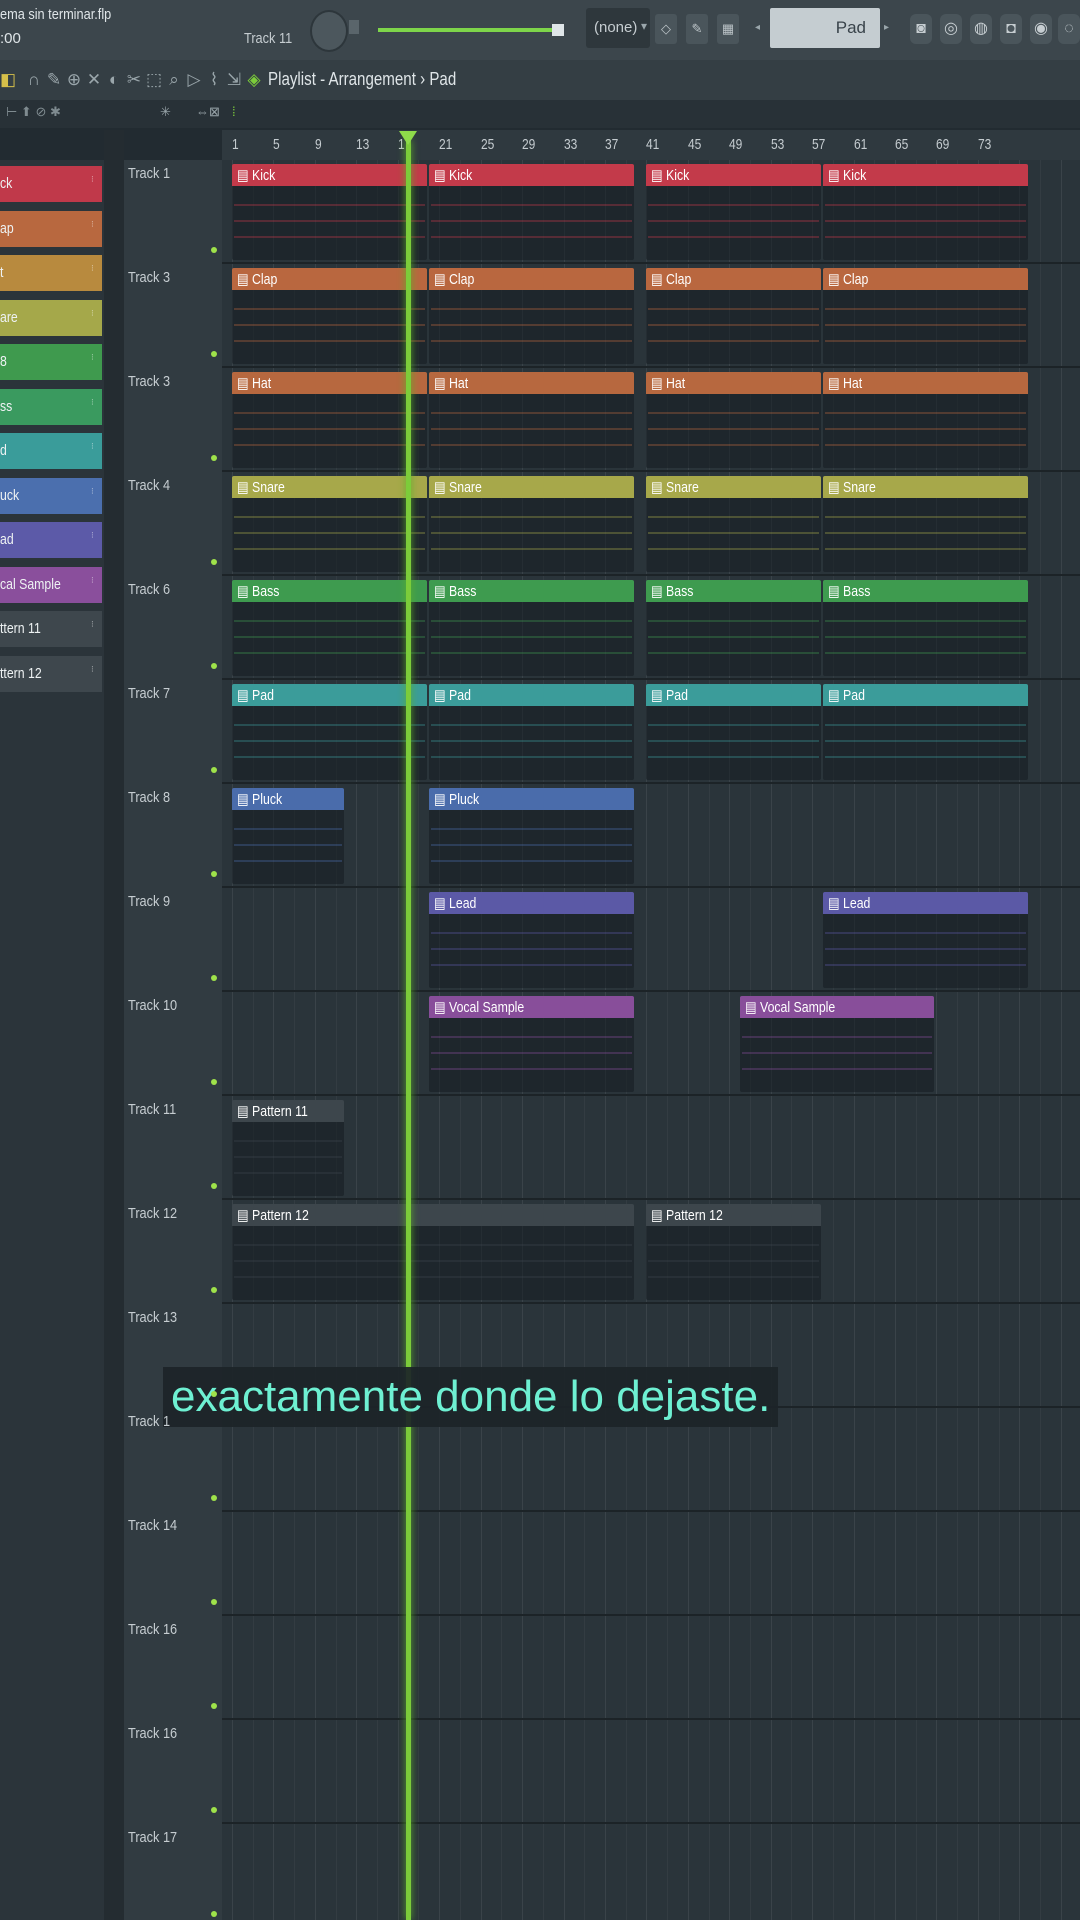 This screenshot has height=1920, width=1080. I want to click on pattern-clip: ▤ Pluck, so click(288, 836).